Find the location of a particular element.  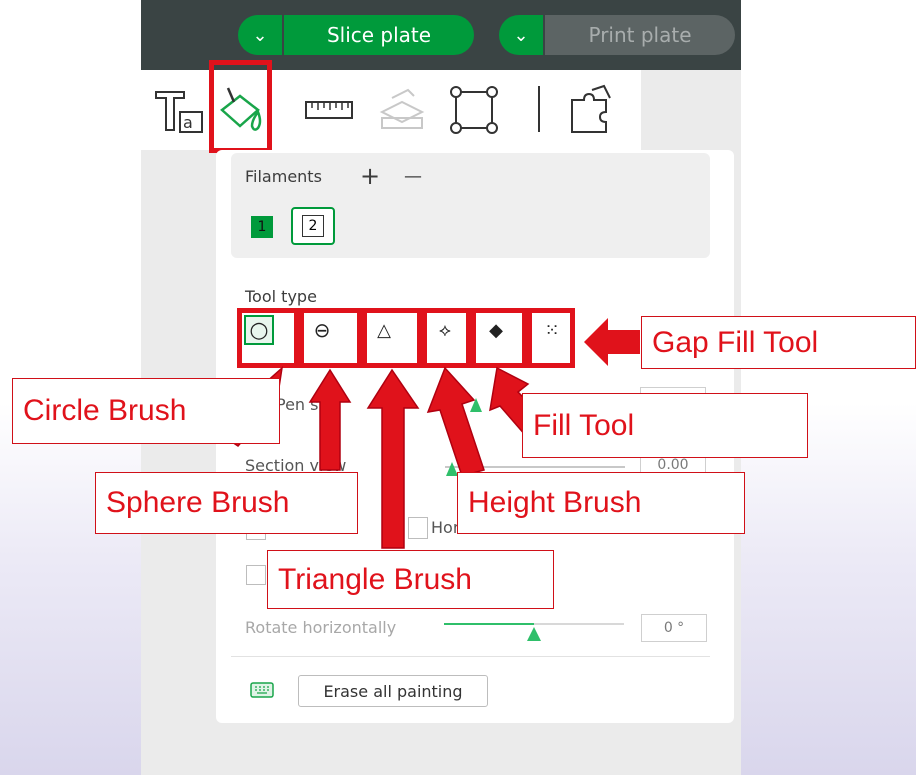

arrow-gap-fill is located at coordinates (612, 342).